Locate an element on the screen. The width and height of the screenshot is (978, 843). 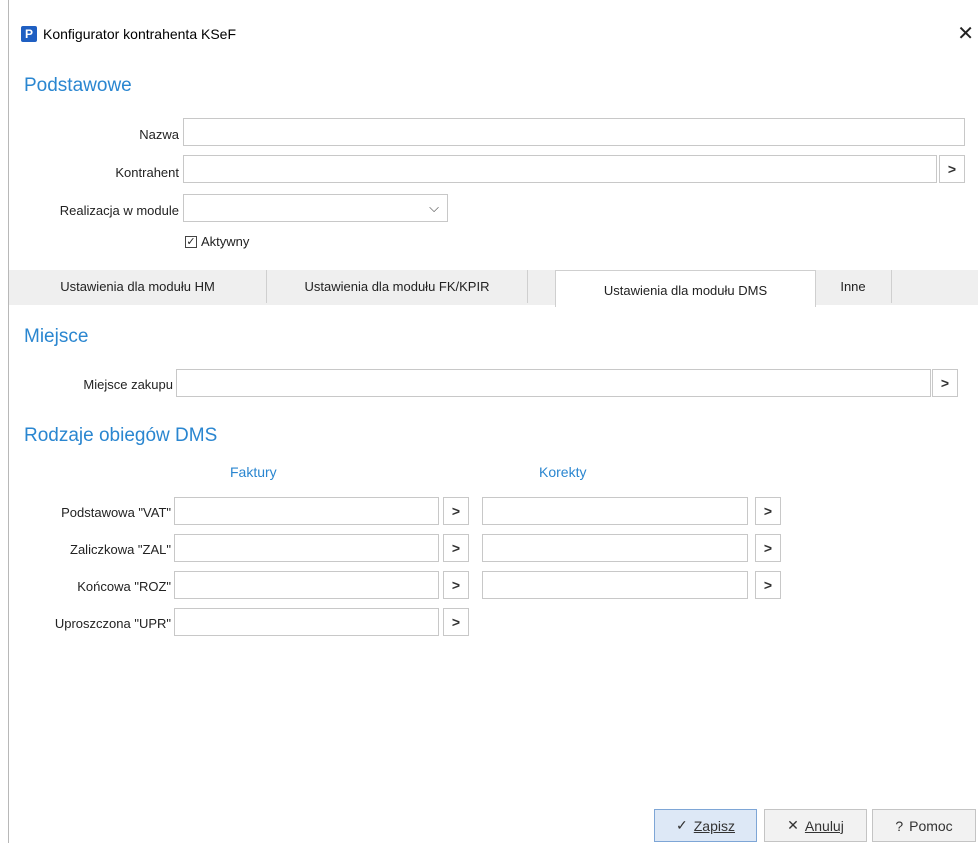
korekty-vat-input is located at coordinates (615, 511).